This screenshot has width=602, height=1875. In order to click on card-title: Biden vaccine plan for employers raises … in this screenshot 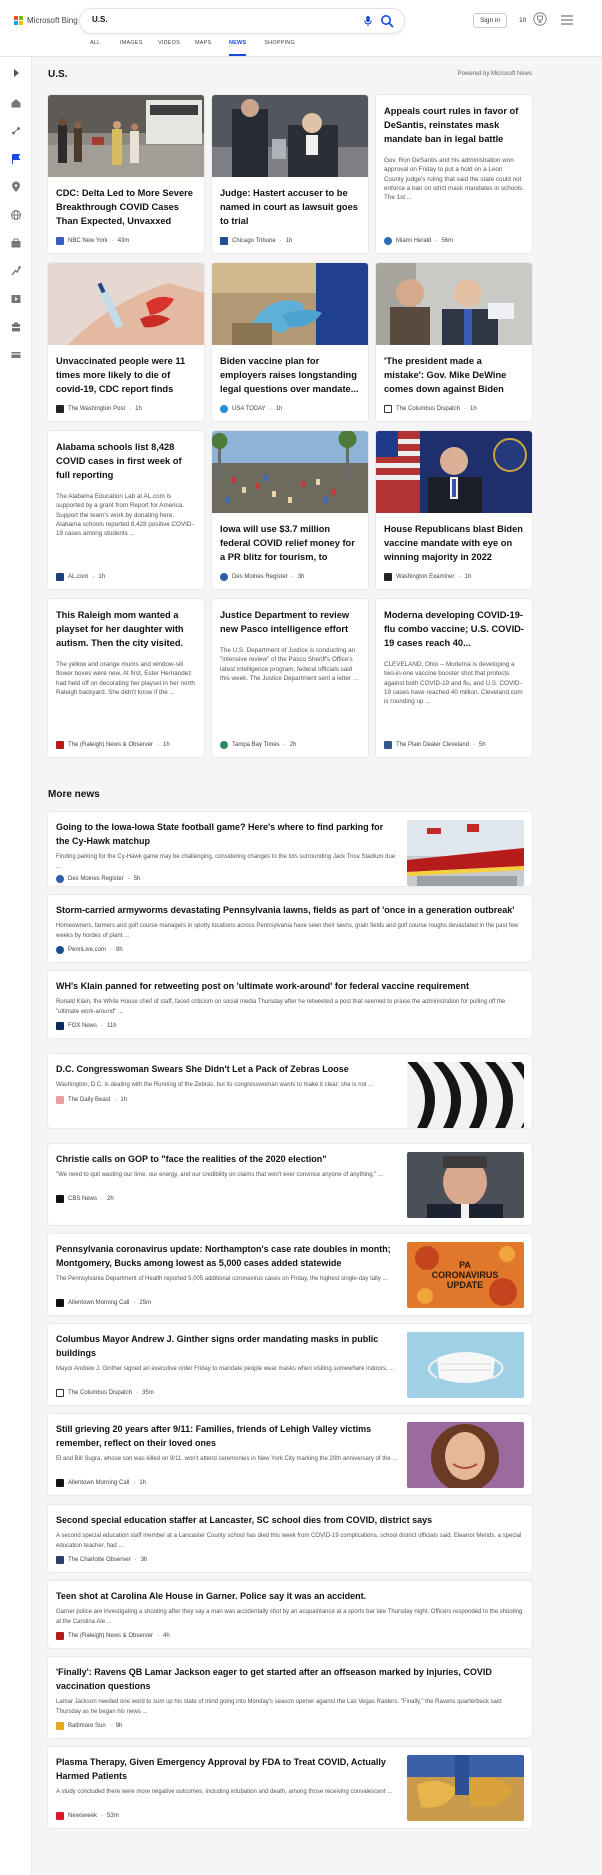, I will do `click(290, 375)`.